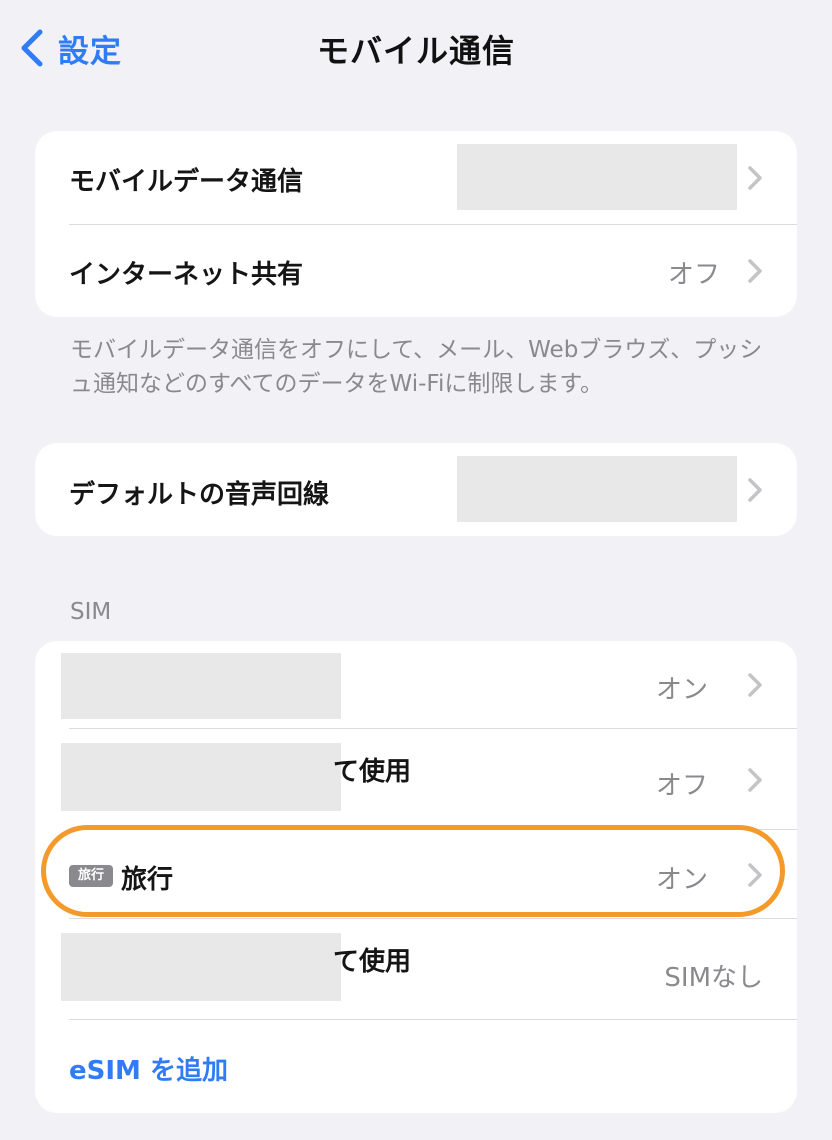 This screenshot has width=832, height=1140. Describe the element at coordinates (416, 177) in the screenshot. I see `row-mobile-data: モバイルデータ通信` at that location.